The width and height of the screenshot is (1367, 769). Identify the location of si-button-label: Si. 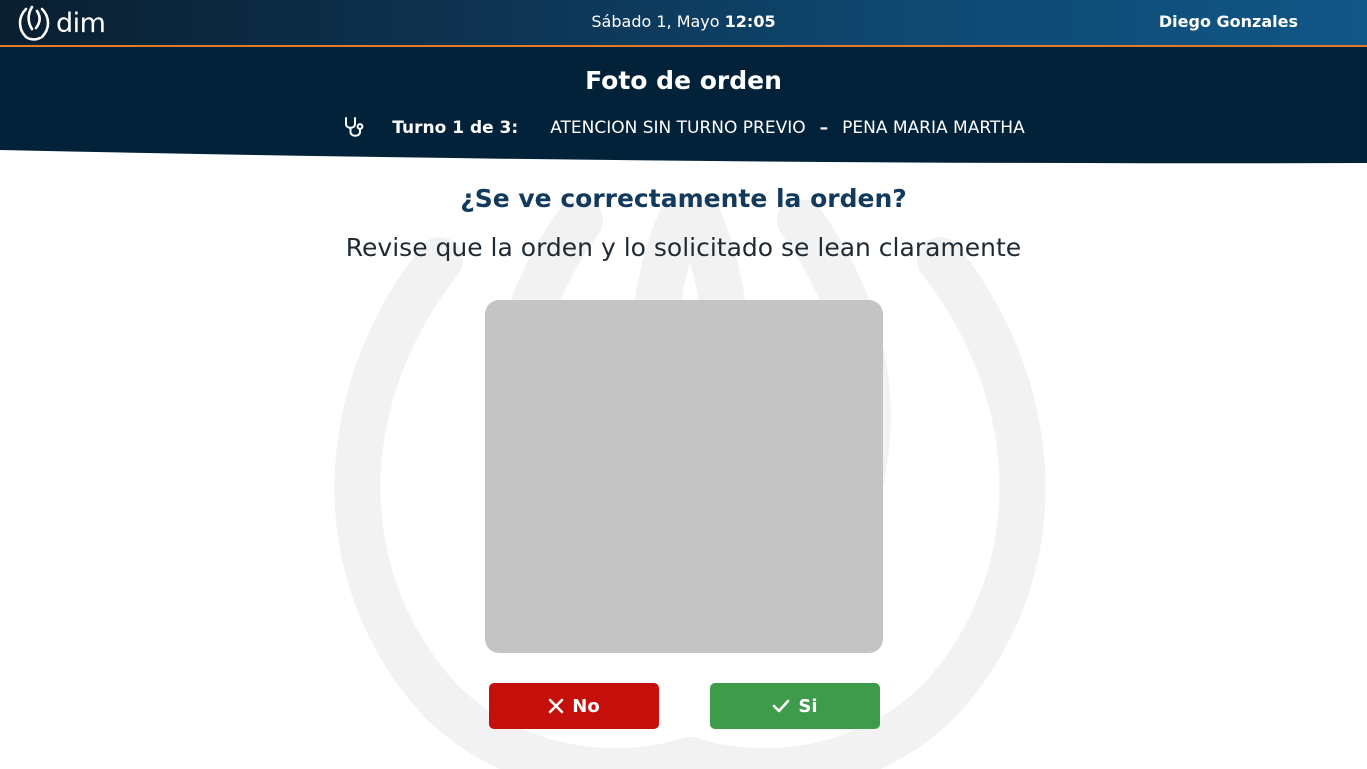
(808, 706).